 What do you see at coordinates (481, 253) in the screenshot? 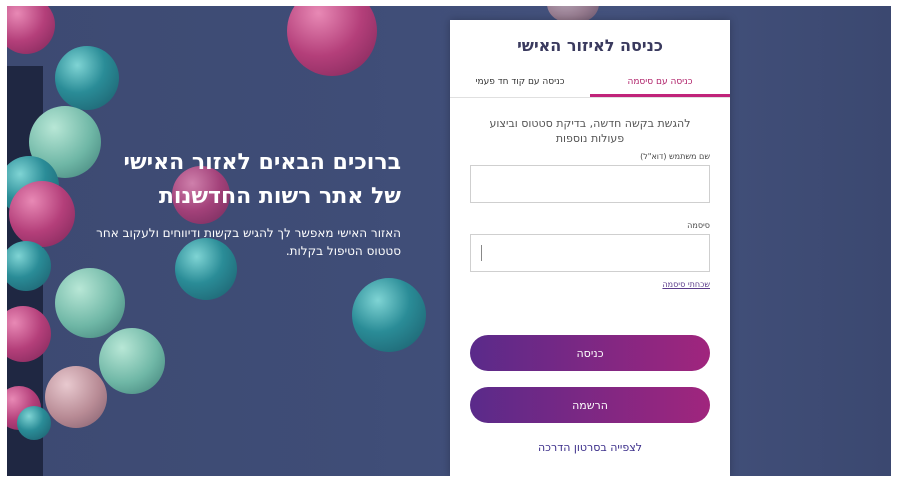
I see `text-cursor` at bounding box center [481, 253].